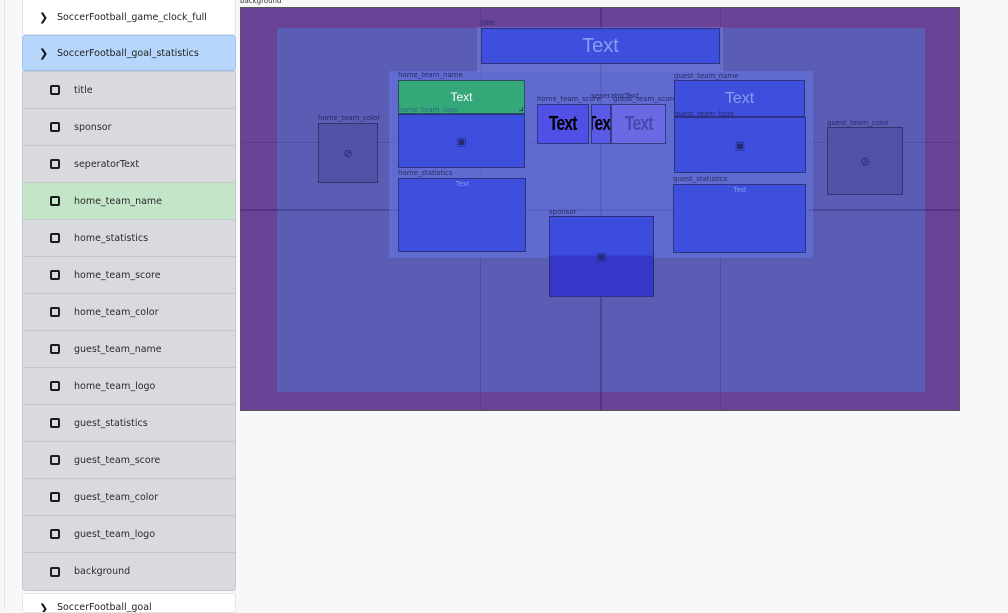 Image resolution: width=1008 pixels, height=613 pixels. I want to click on layer-item-background: background, so click(129, 571).